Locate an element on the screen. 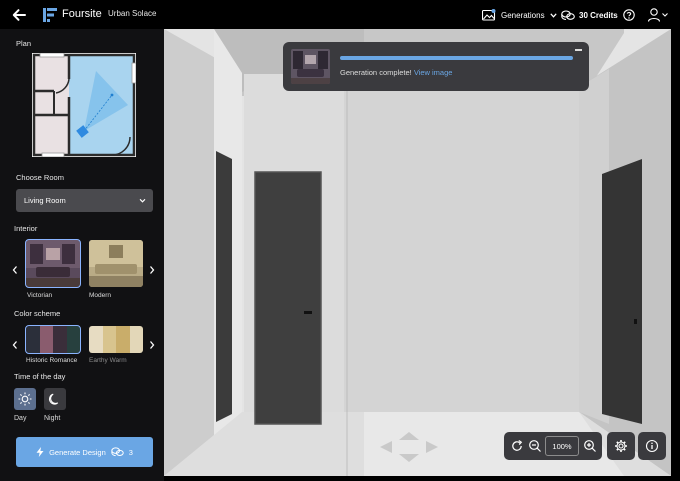 This screenshot has width=680, height=481. move-right-icon is located at coordinates (432, 447).